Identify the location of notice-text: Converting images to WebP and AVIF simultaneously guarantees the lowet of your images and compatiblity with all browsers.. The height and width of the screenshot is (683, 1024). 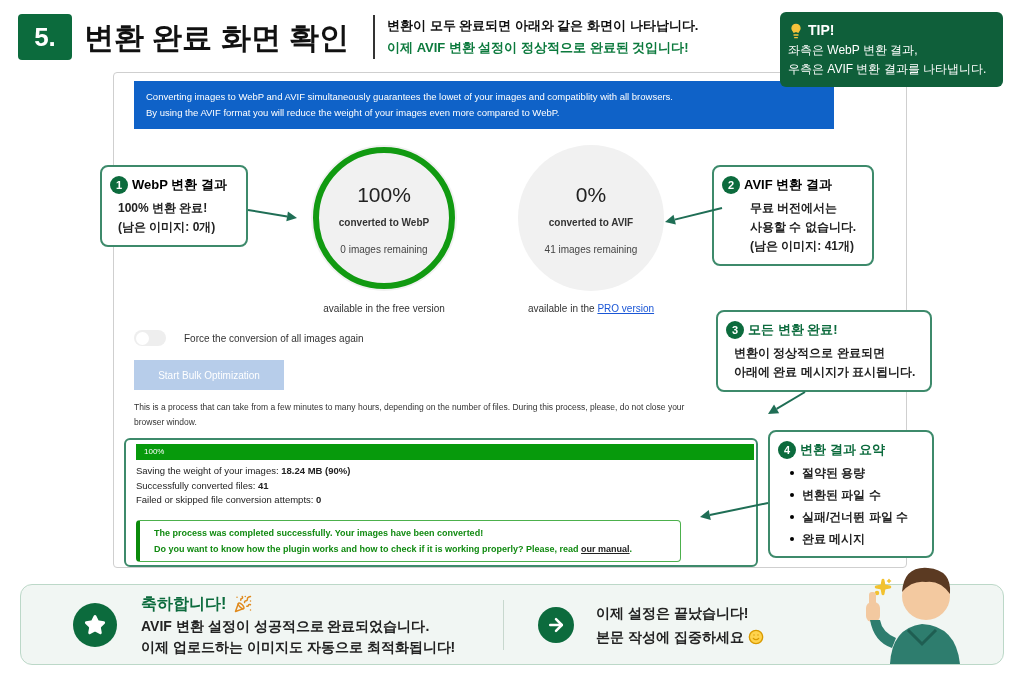
(410, 97).